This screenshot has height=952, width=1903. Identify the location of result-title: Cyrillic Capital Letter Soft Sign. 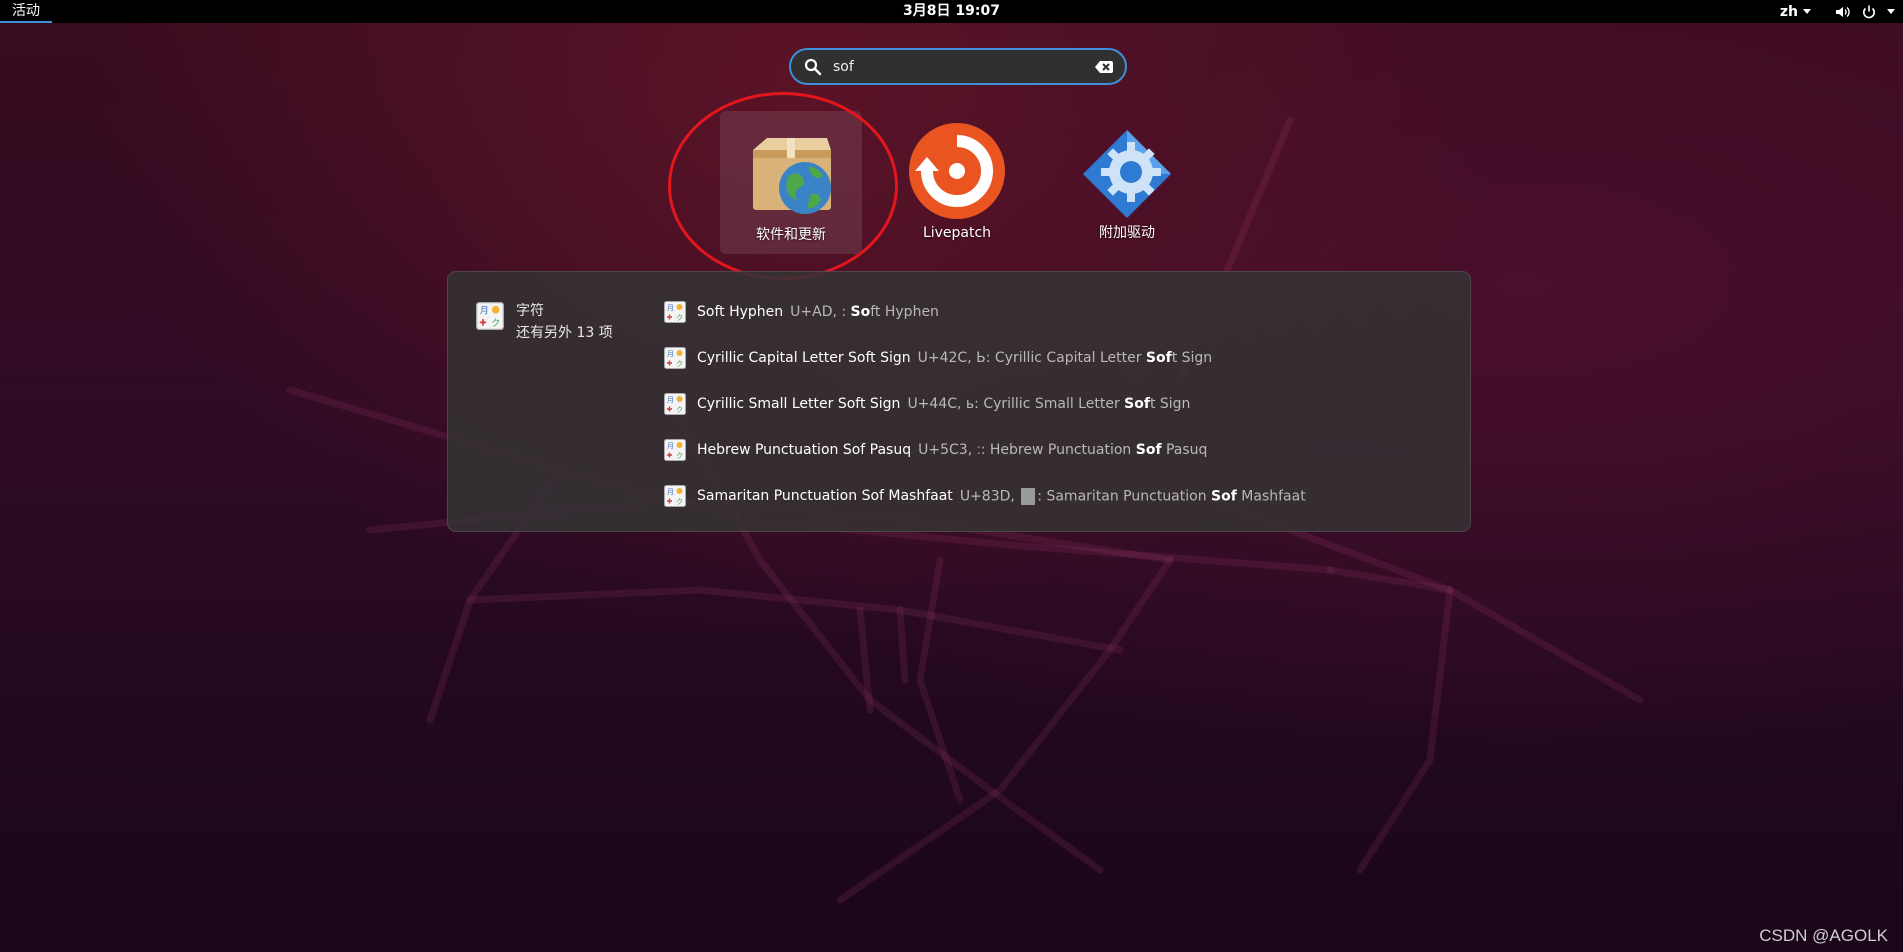
(804, 358).